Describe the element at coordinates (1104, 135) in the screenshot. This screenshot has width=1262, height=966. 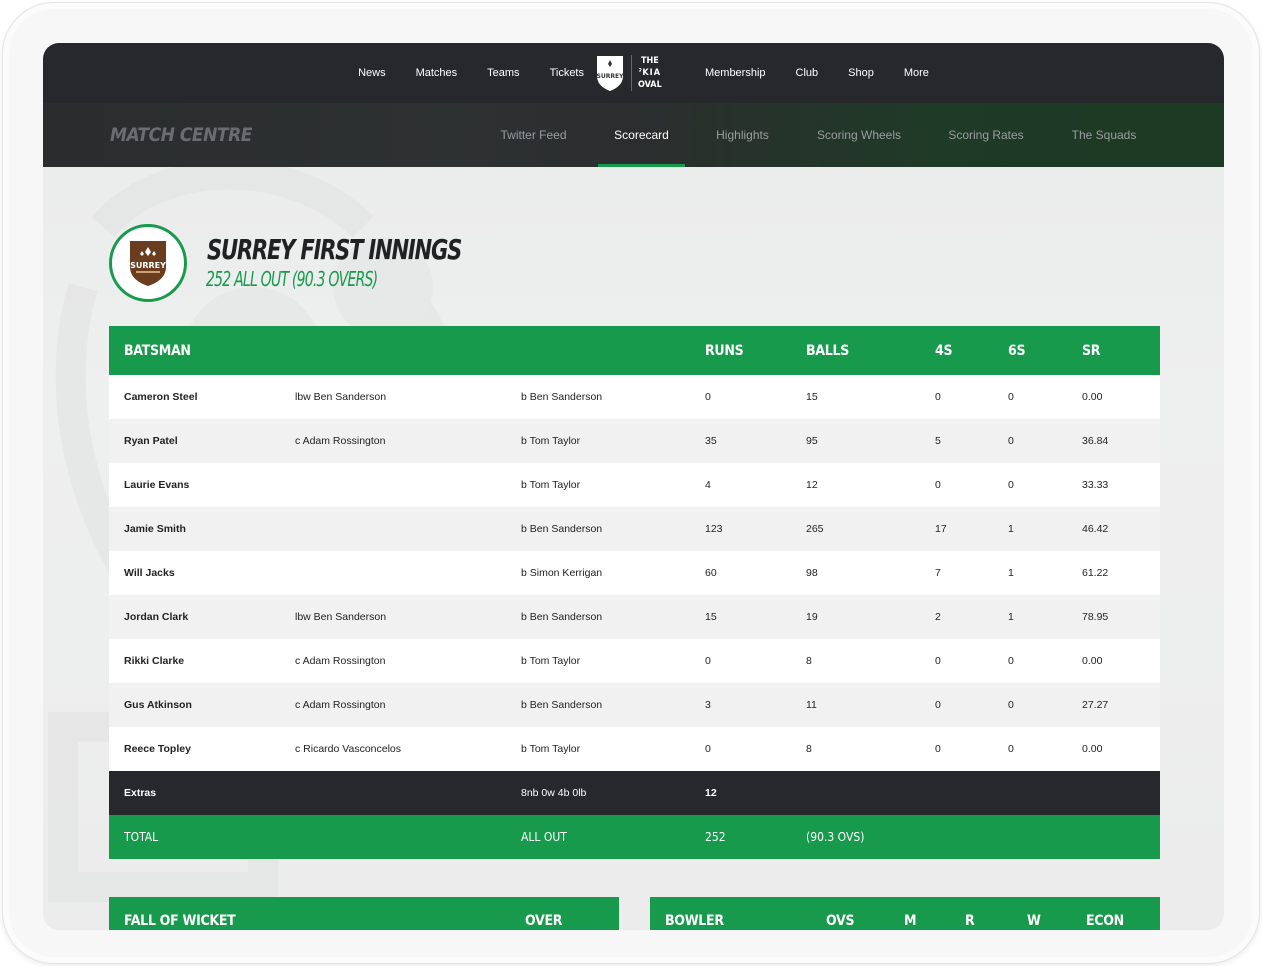
I see `tab-the-squads: The Squads` at that location.